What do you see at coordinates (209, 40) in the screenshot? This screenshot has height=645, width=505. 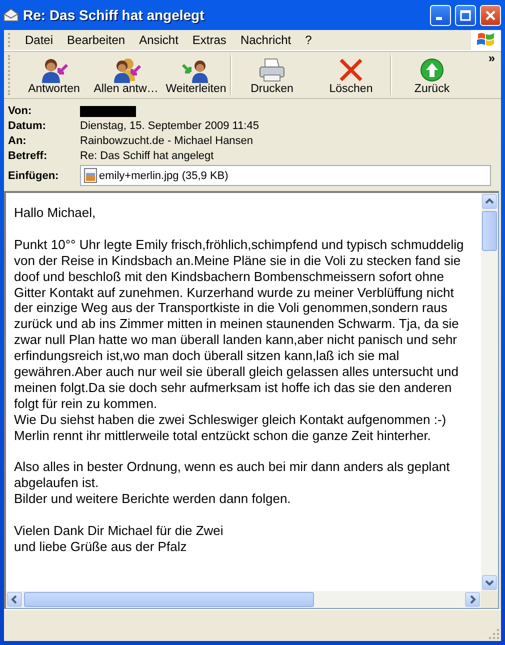 I see `menu-item: Extras` at bounding box center [209, 40].